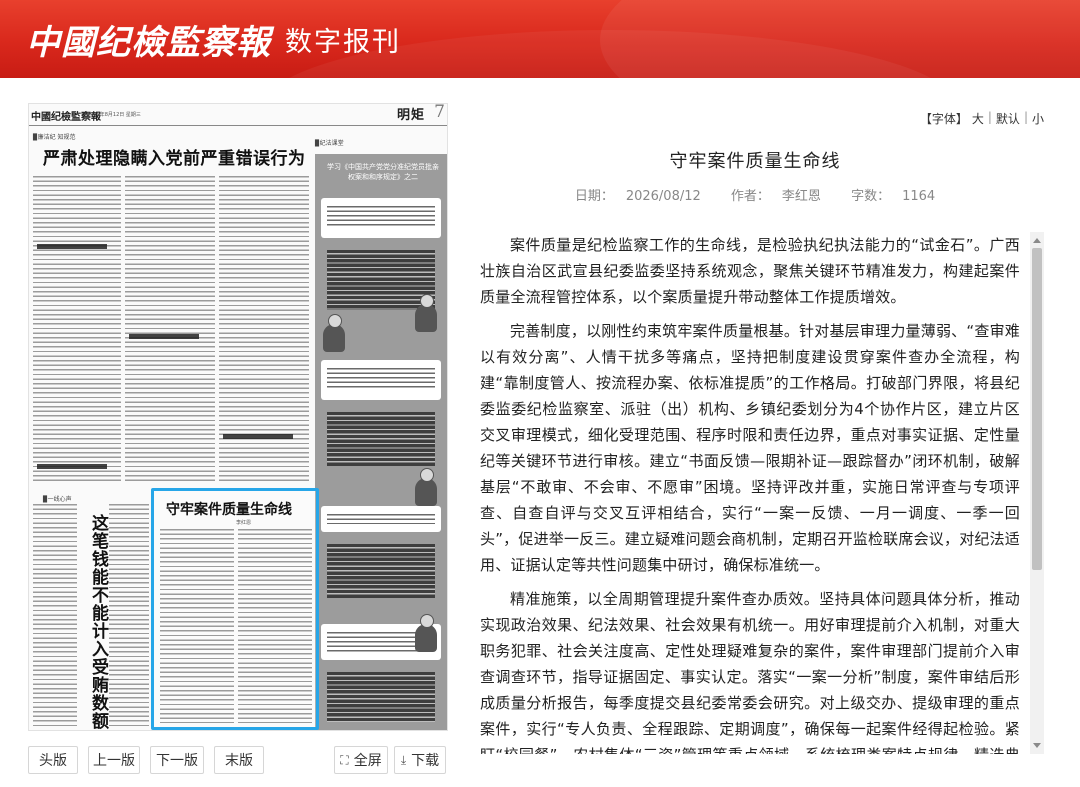  Describe the element at coordinates (439, 112) in the screenshot. I see `paper-page-number: 7` at that location.